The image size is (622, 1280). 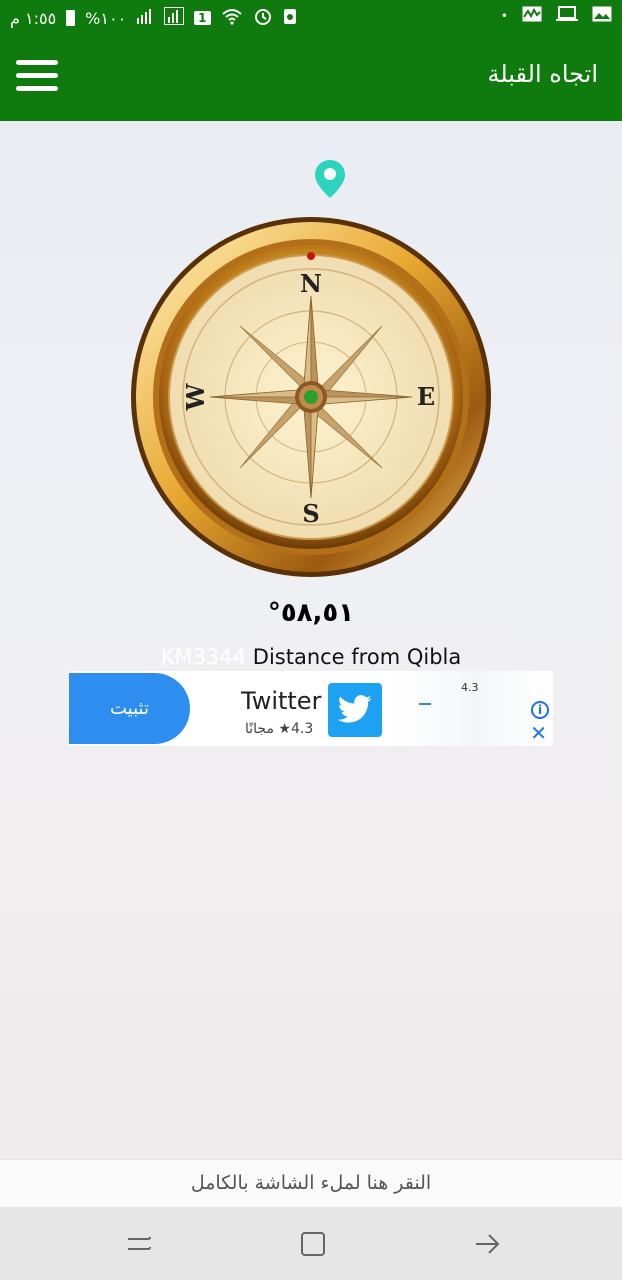 I want to click on ad-info-icon: i, so click(x=540, y=710).